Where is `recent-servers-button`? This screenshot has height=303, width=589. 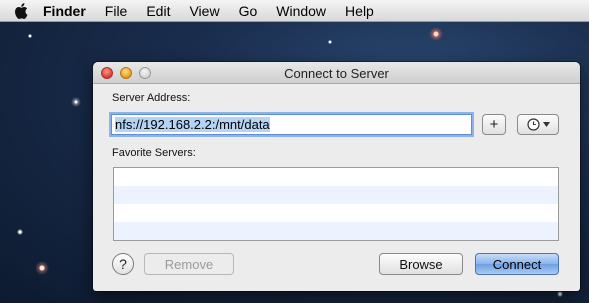
recent-servers-button is located at coordinates (538, 124).